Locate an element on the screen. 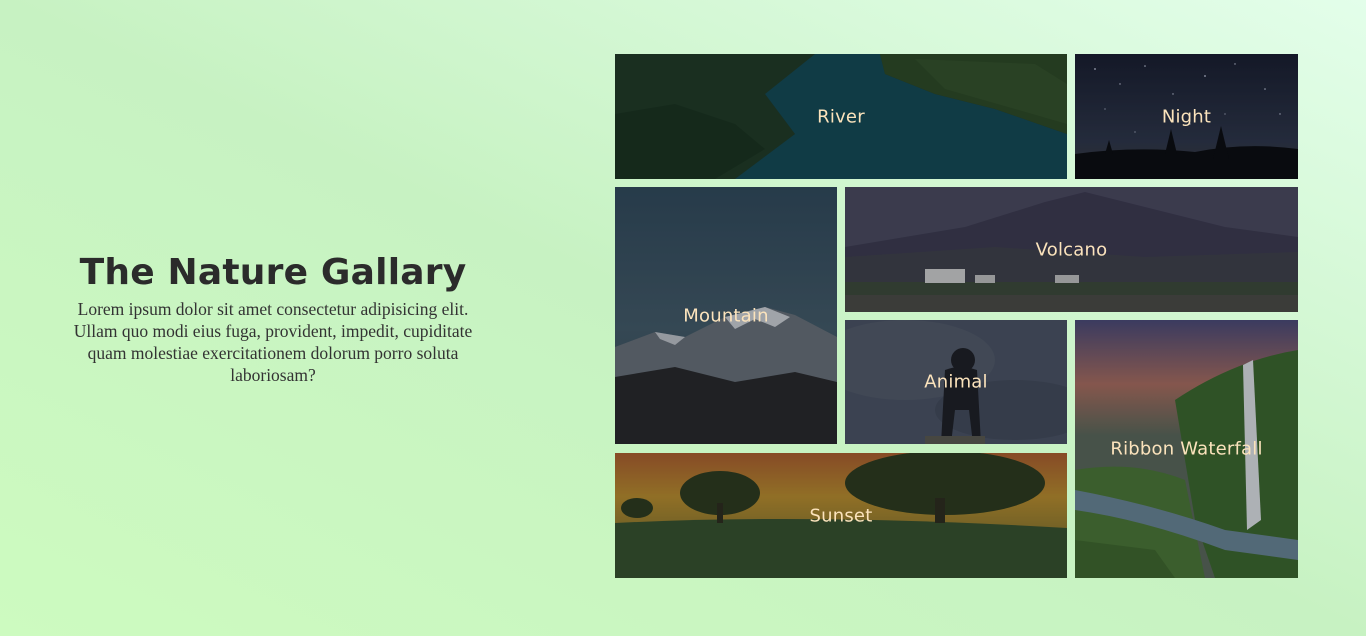 The image size is (1366, 636). tile-label-river: River is located at coordinates (841, 116).